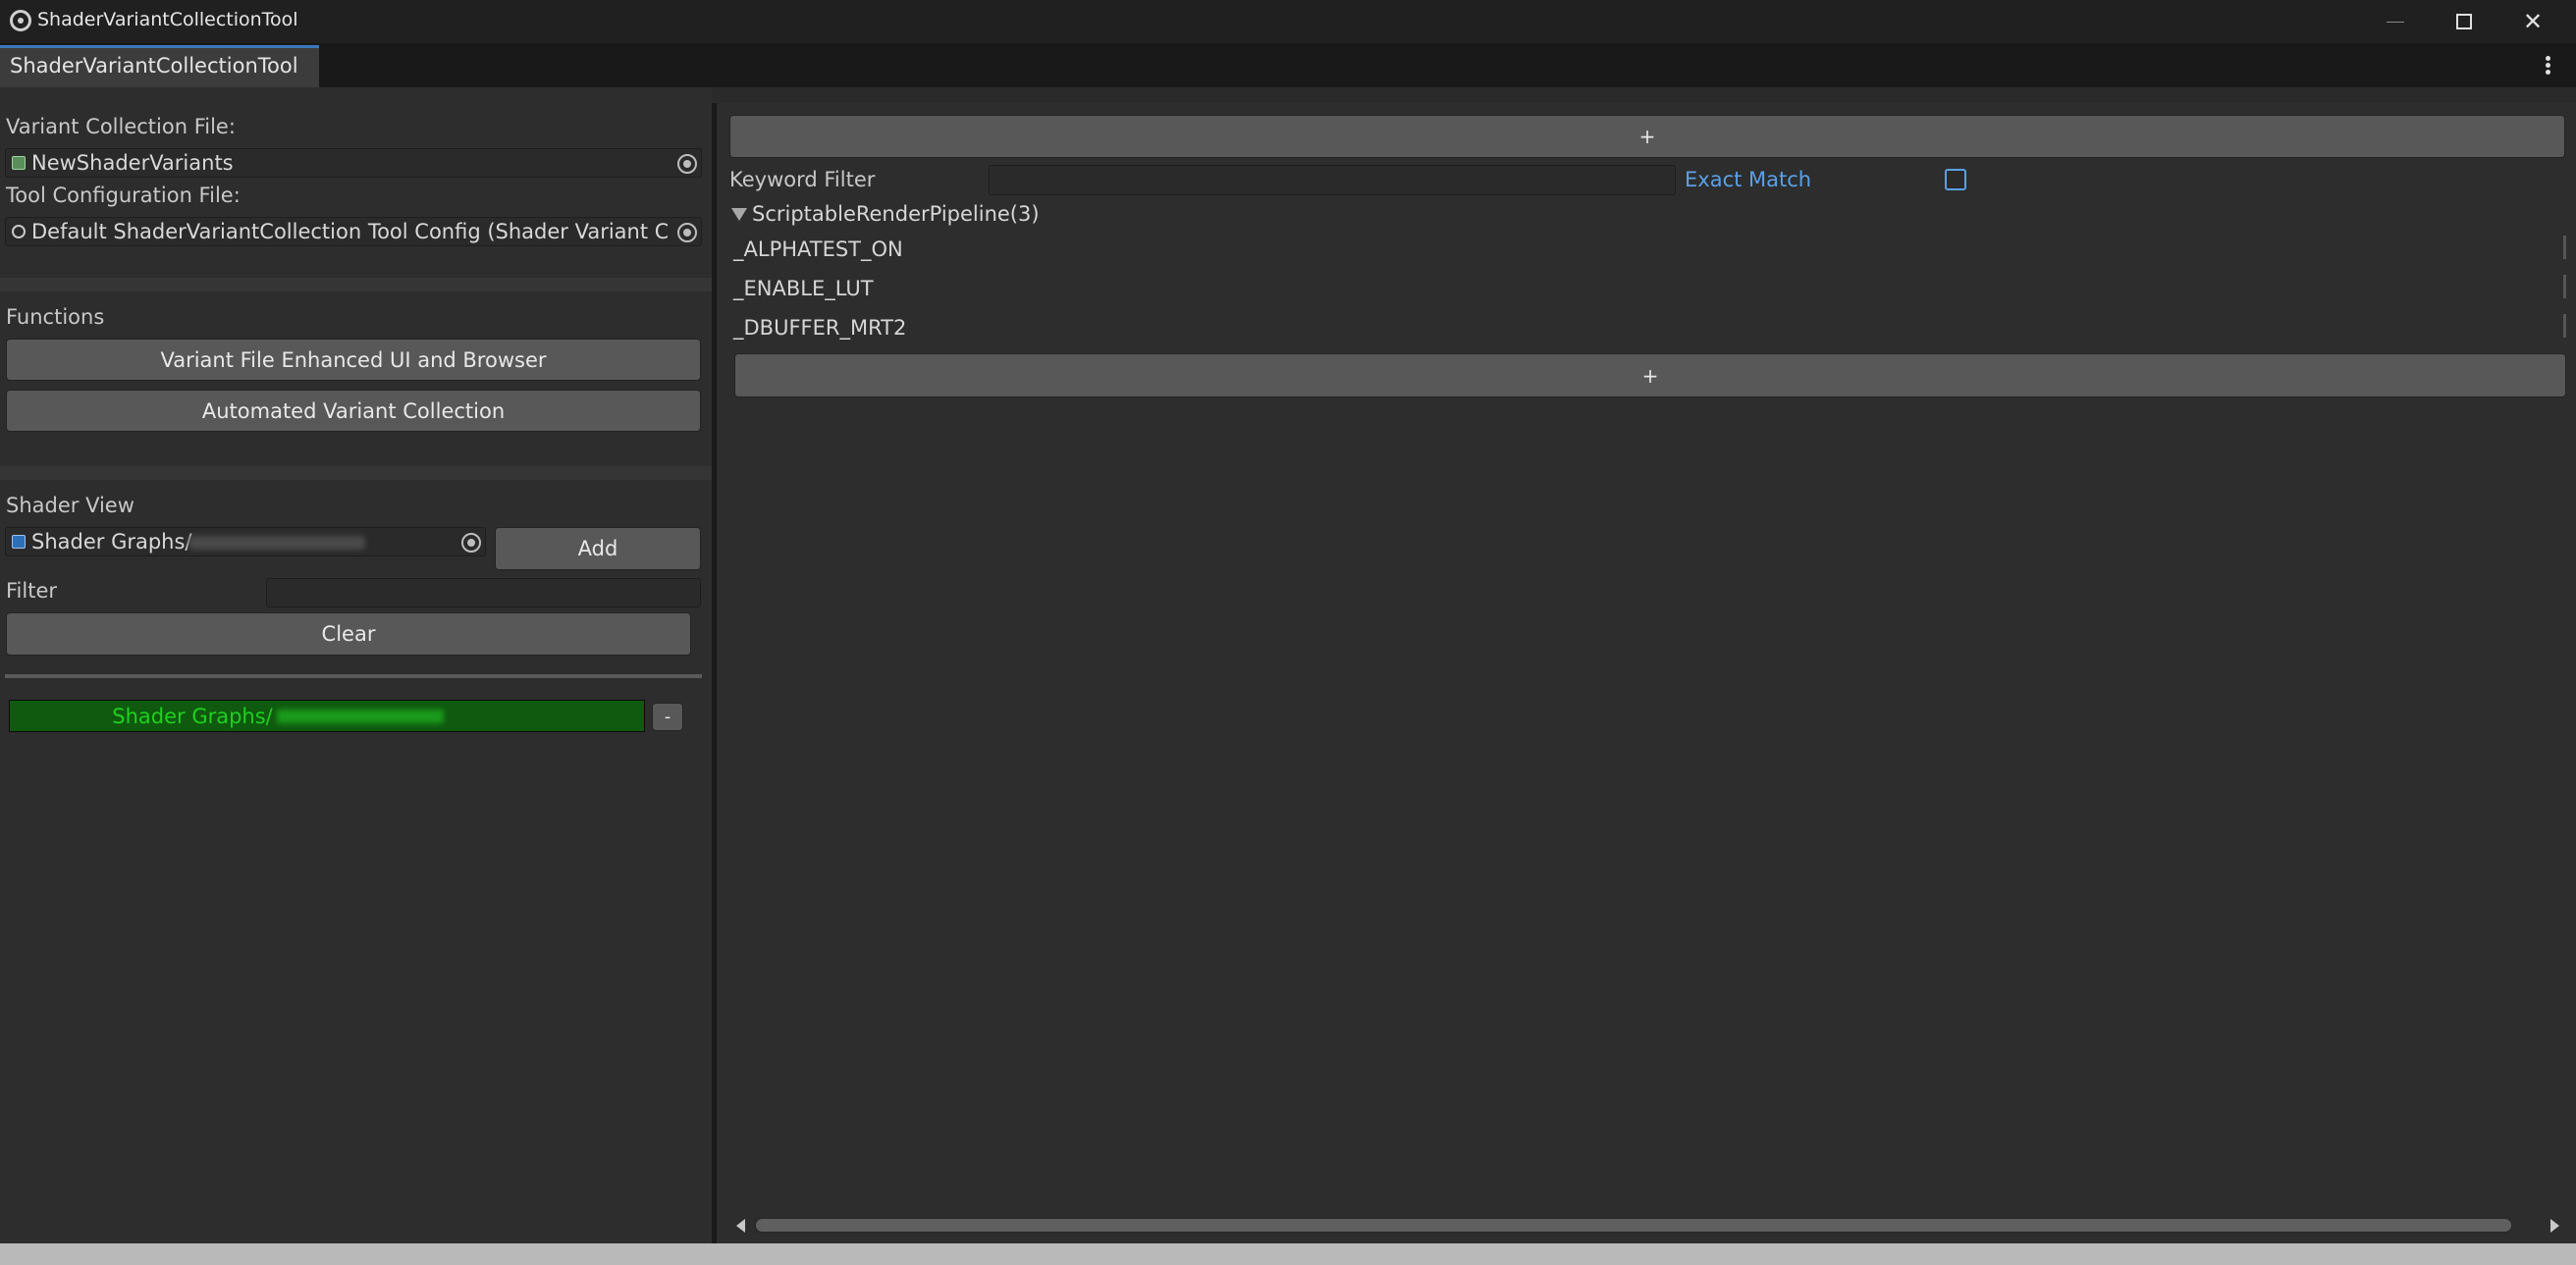 The height and width of the screenshot is (1265, 2576). Describe the element at coordinates (740, 1226) in the screenshot. I see `scroll-left-arrow-icon` at that location.